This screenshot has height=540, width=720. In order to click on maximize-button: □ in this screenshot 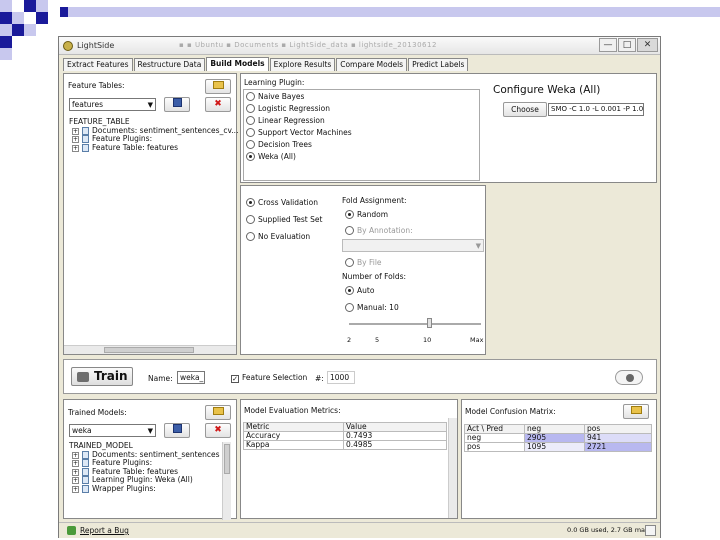, I will do `click(627, 45)`.